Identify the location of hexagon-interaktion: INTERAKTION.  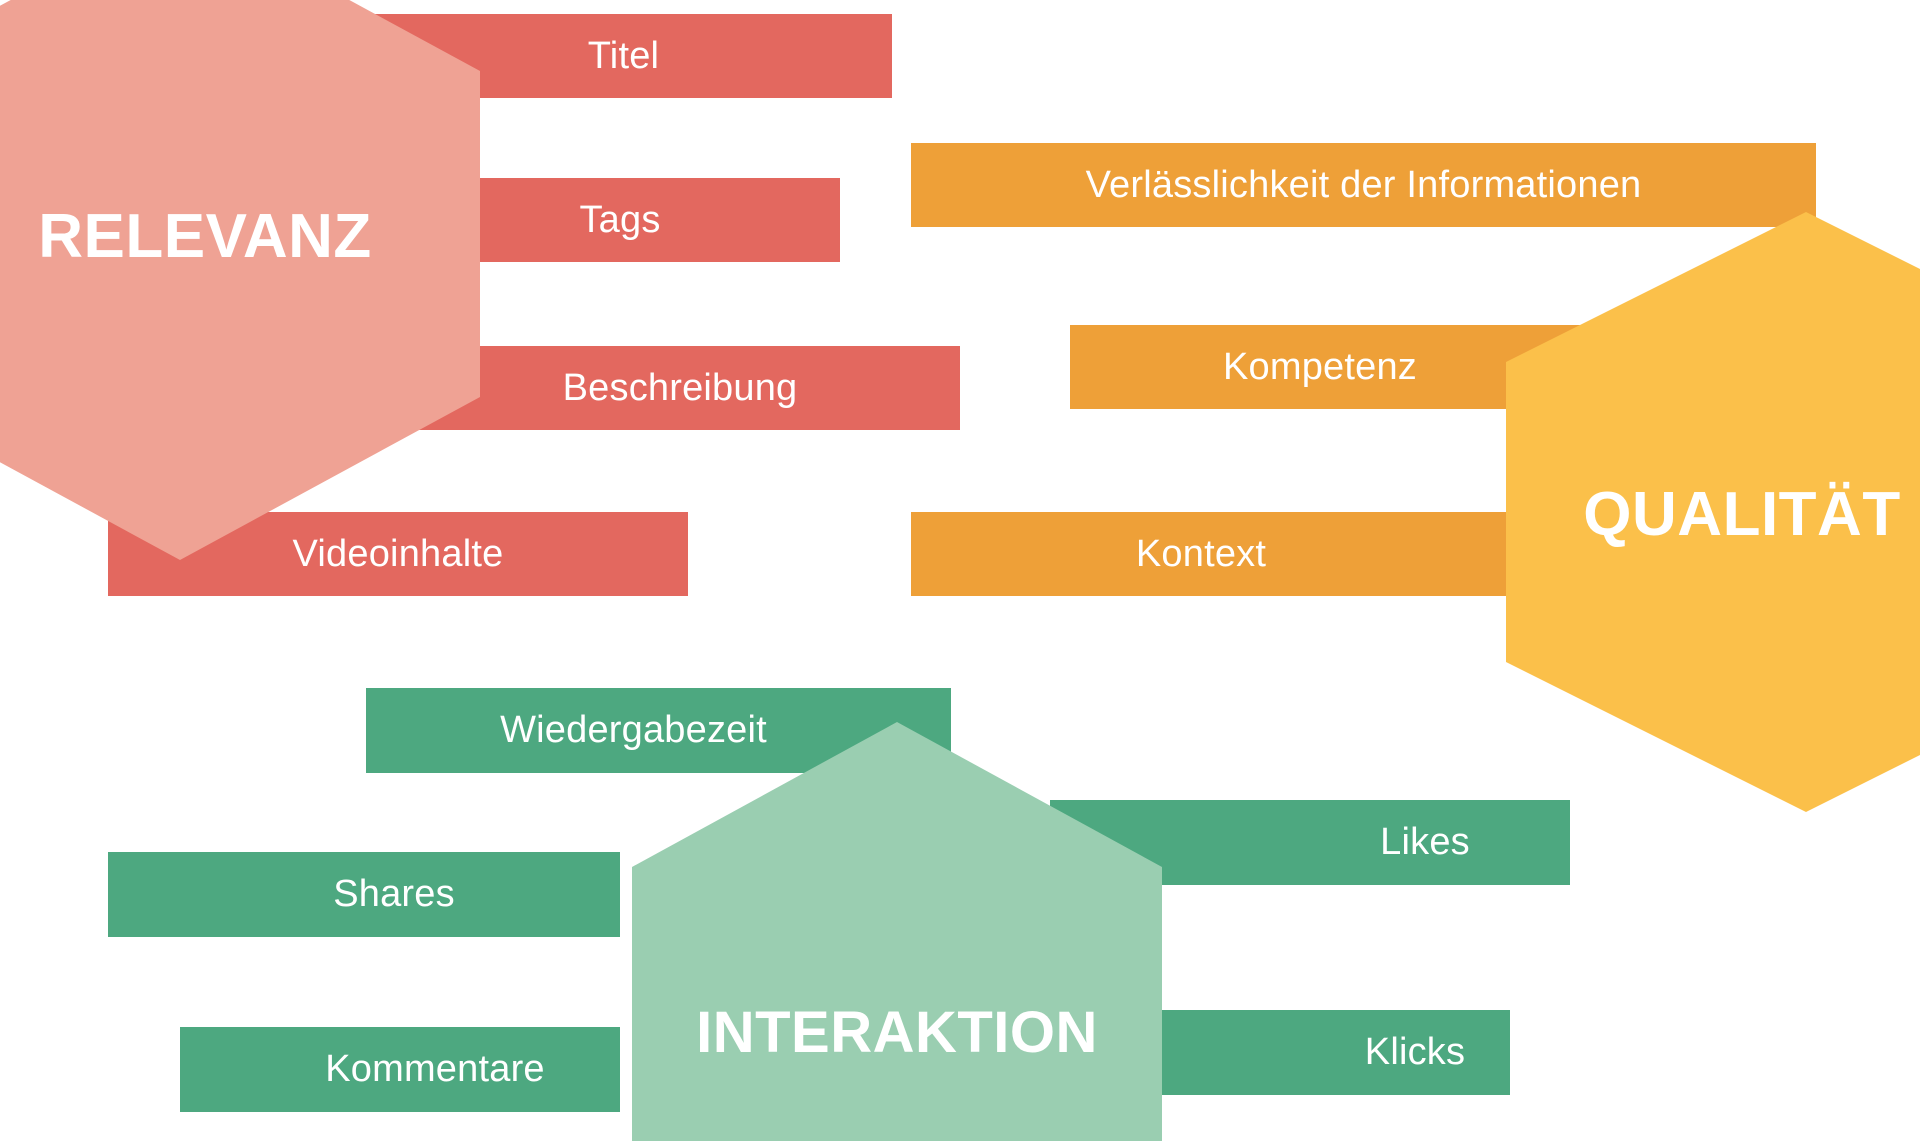
(897, 931).